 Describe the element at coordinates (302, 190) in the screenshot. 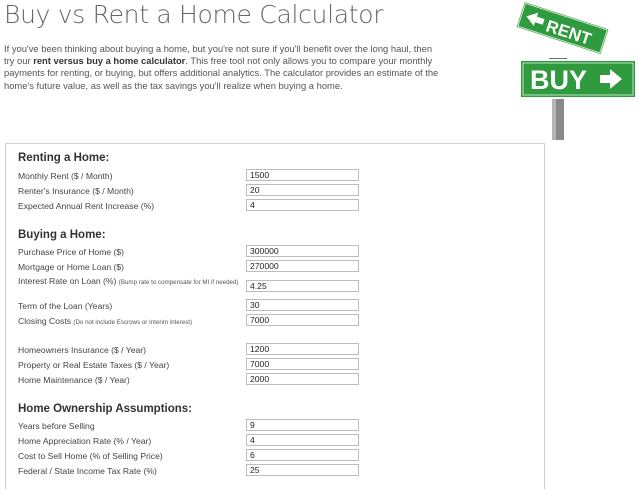

I see `renters-insurance-input` at that location.